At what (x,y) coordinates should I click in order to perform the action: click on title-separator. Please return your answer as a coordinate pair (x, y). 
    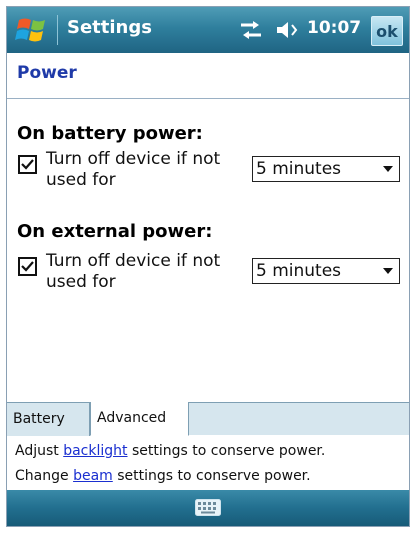
    Looking at the image, I should click on (57, 30).